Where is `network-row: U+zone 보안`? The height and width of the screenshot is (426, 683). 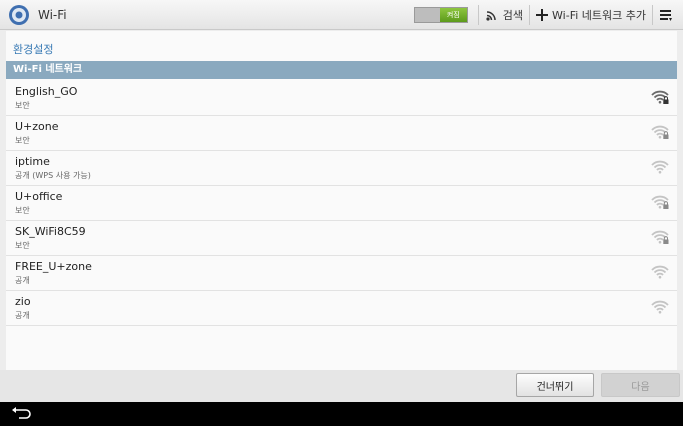
network-row: U+zone 보안 is located at coordinates (341, 133).